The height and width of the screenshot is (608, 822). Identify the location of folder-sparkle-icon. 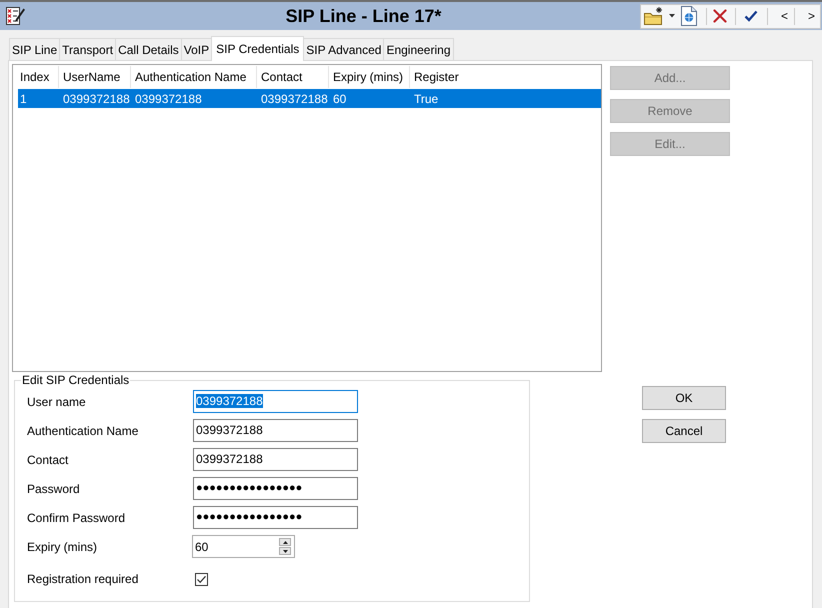
(654, 16).